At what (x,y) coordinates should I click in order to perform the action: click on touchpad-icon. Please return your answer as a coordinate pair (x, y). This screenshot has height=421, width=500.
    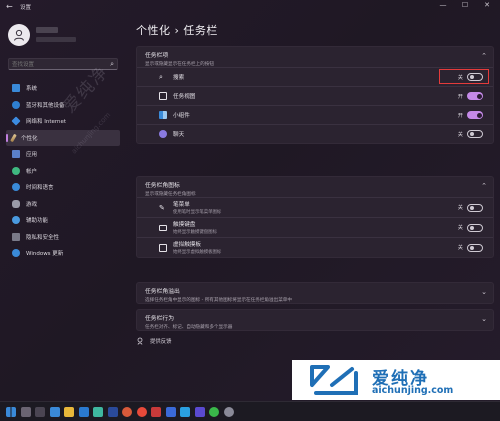
    Looking at the image, I should click on (163, 247).